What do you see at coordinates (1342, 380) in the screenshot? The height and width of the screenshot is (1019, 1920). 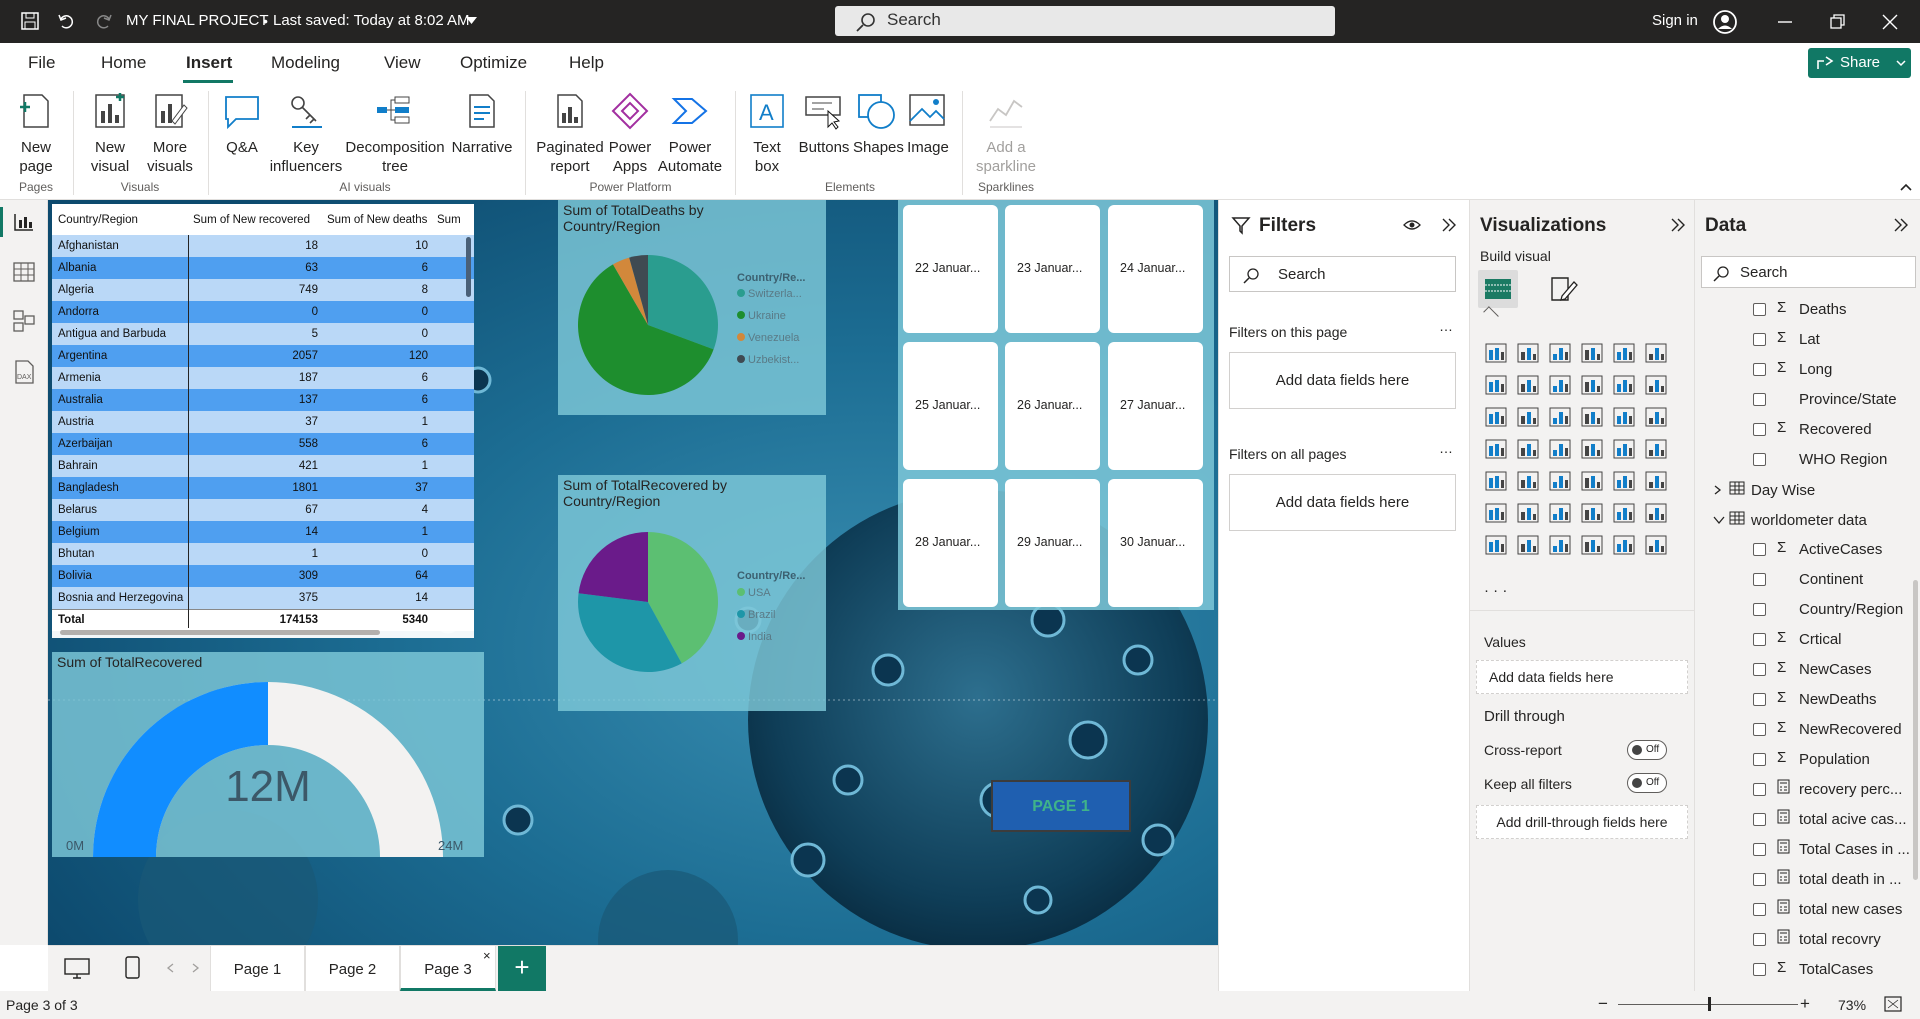 I see `filters-page-drop-zone: Add data fields here` at bounding box center [1342, 380].